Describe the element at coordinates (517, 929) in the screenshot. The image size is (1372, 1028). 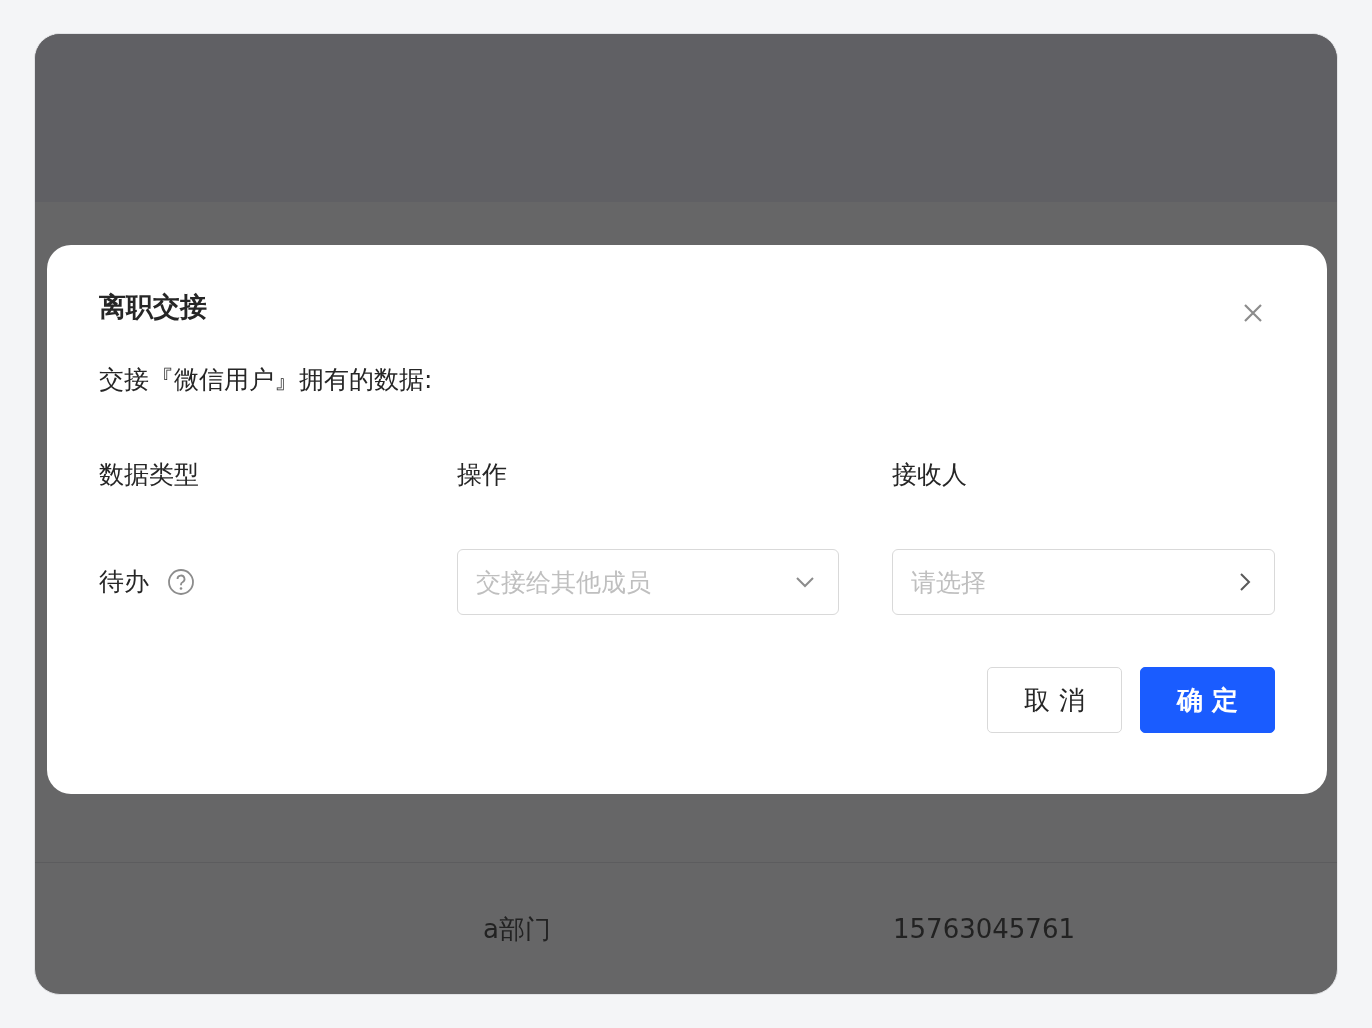
I see `table-cell-text: a部门` at that location.